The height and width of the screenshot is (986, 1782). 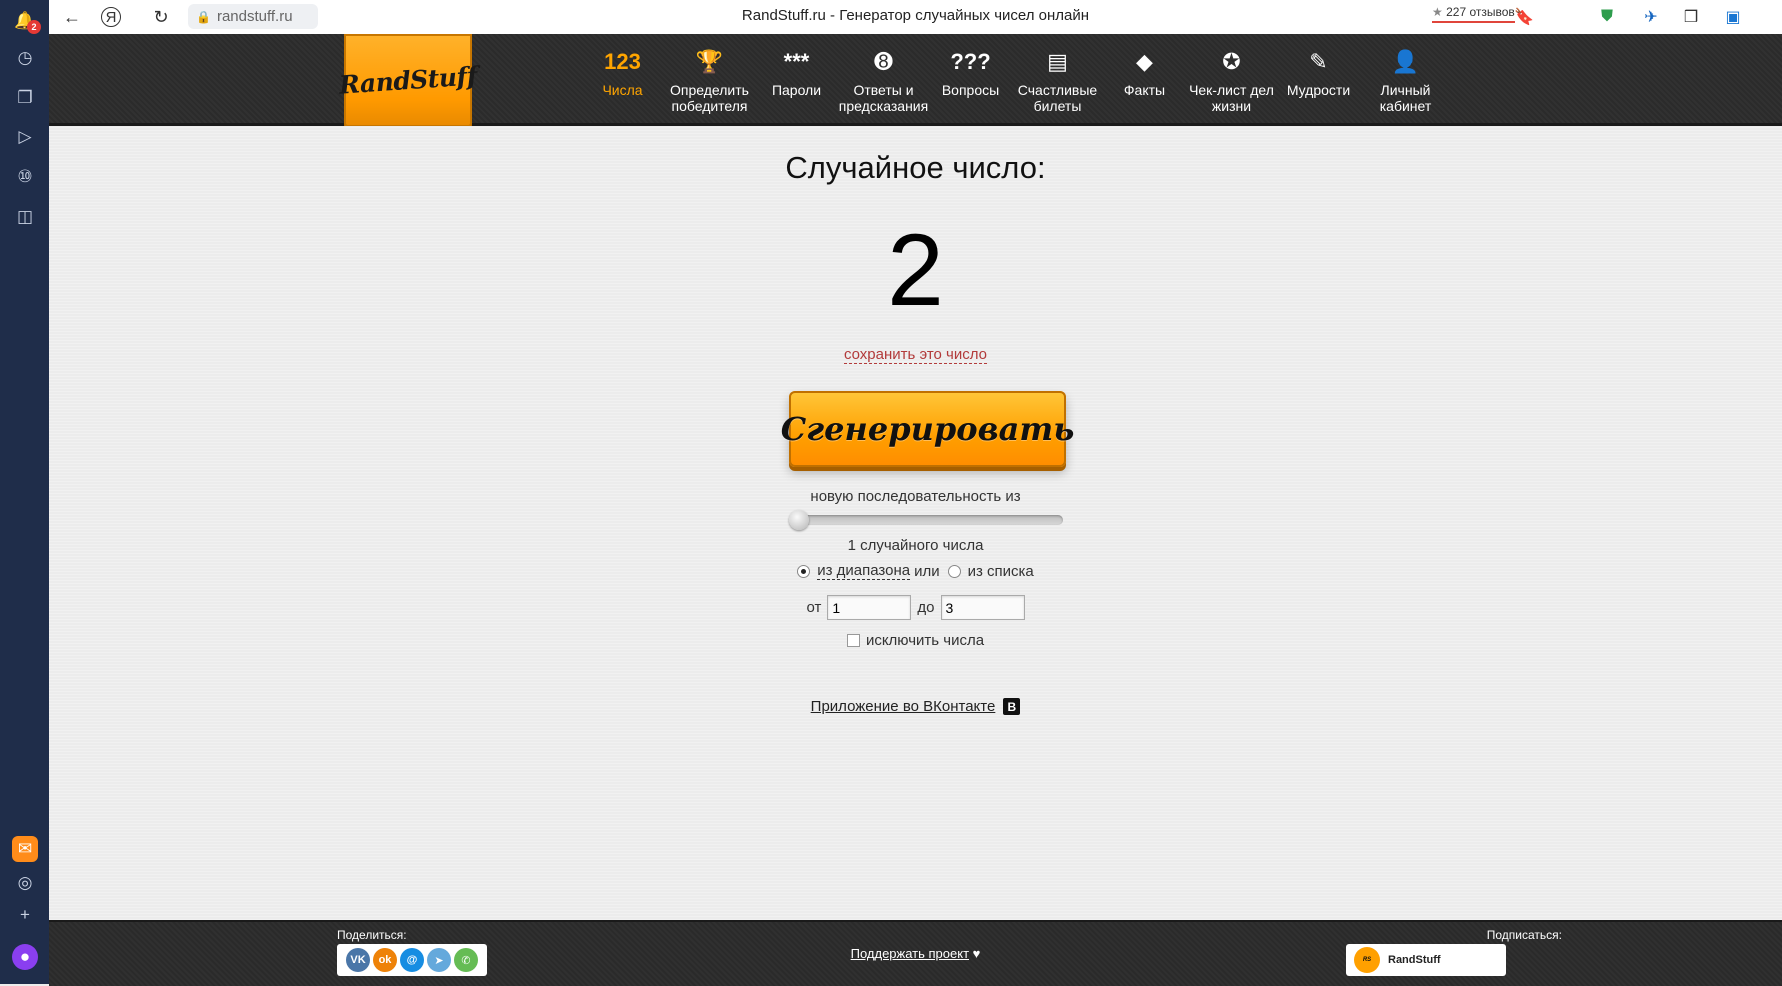 I want to click on exclude-row: исключить числа, so click(x=915, y=640).